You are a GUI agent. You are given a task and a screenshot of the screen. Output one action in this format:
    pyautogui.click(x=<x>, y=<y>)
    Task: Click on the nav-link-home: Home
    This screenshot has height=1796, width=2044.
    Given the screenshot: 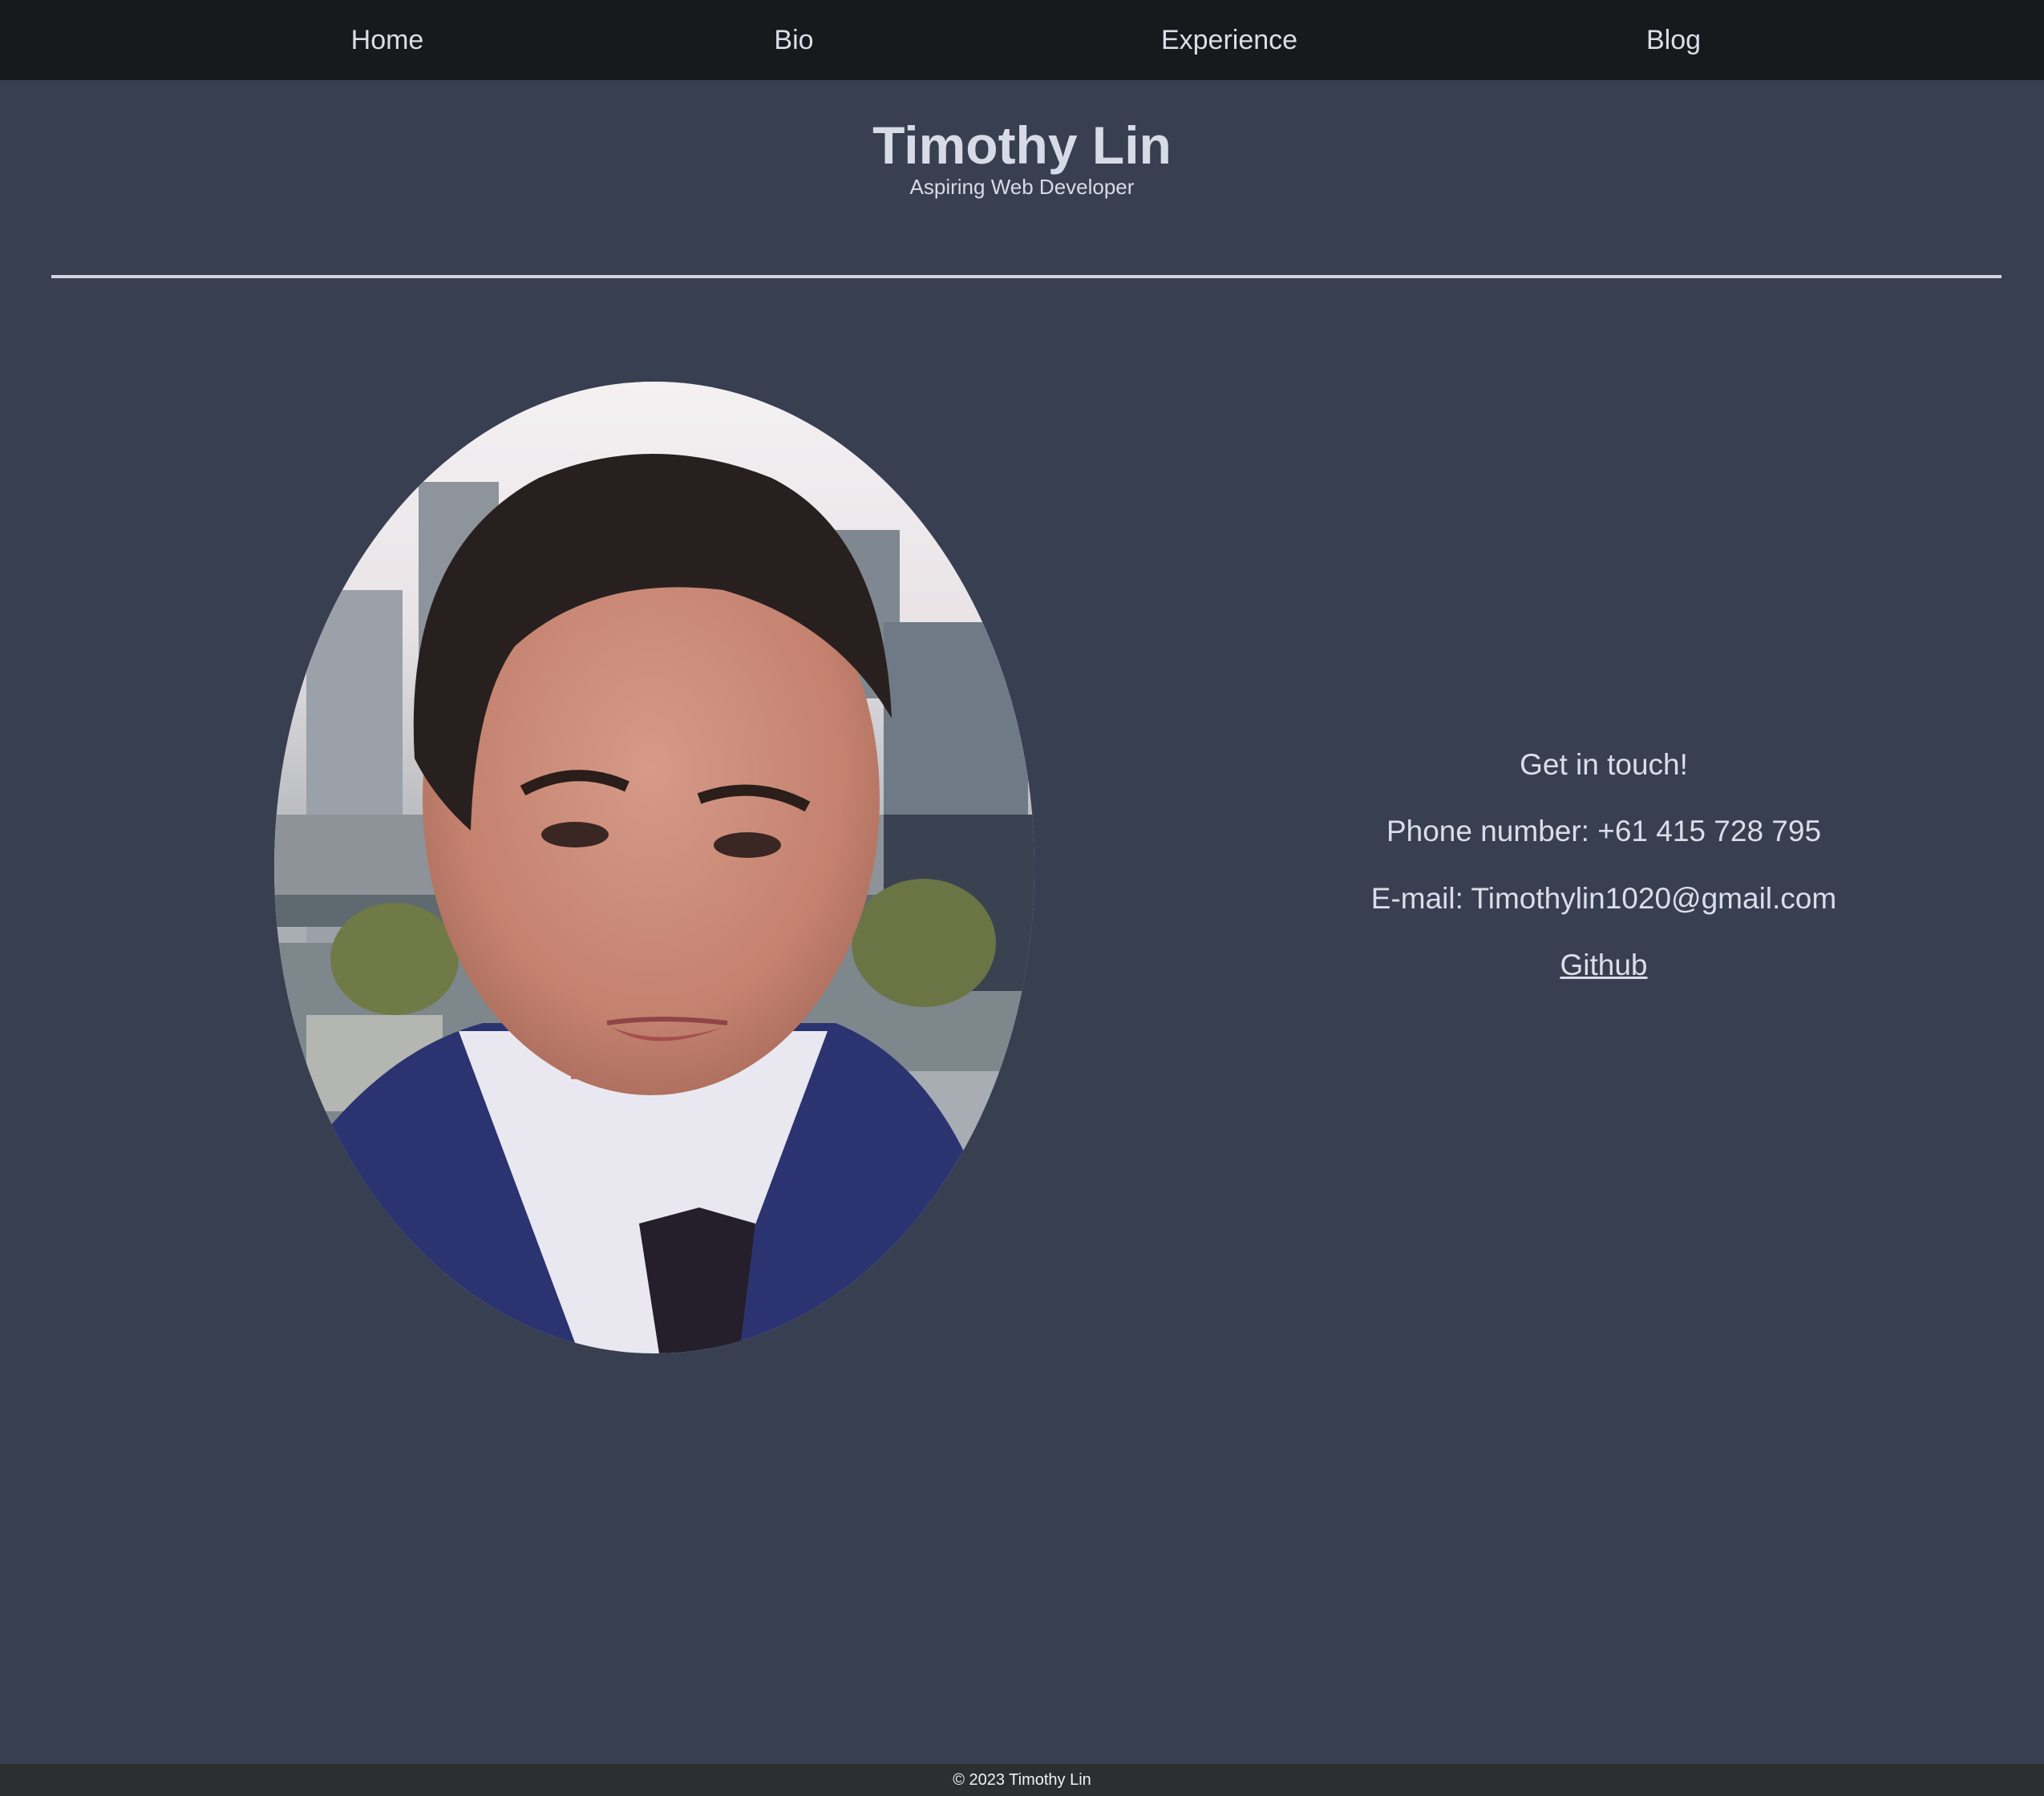 What is the action you would take?
    pyautogui.click(x=387, y=40)
    